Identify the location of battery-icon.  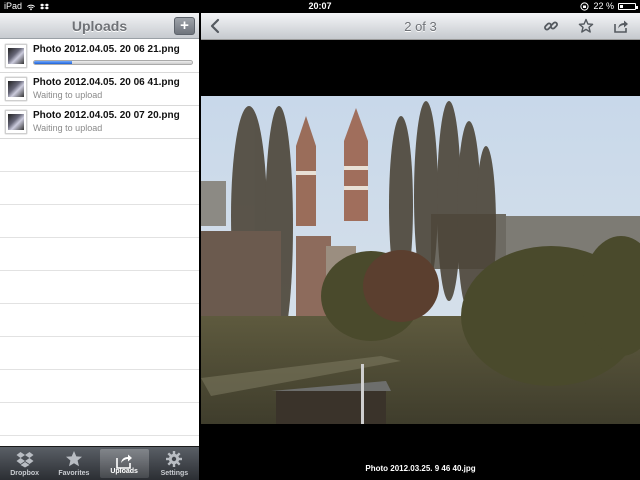
(628, 6).